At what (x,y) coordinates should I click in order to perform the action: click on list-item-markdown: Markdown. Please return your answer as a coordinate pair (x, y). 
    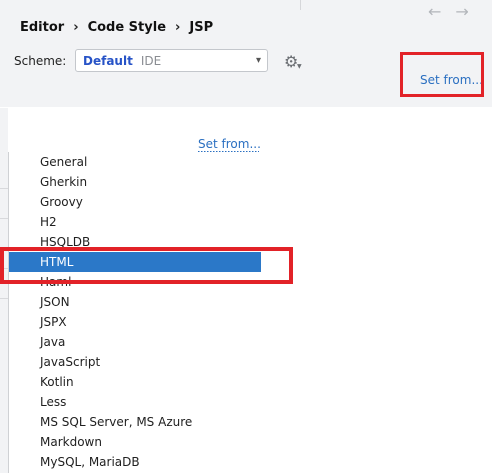
    Looking at the image, I should click on (135, 442).